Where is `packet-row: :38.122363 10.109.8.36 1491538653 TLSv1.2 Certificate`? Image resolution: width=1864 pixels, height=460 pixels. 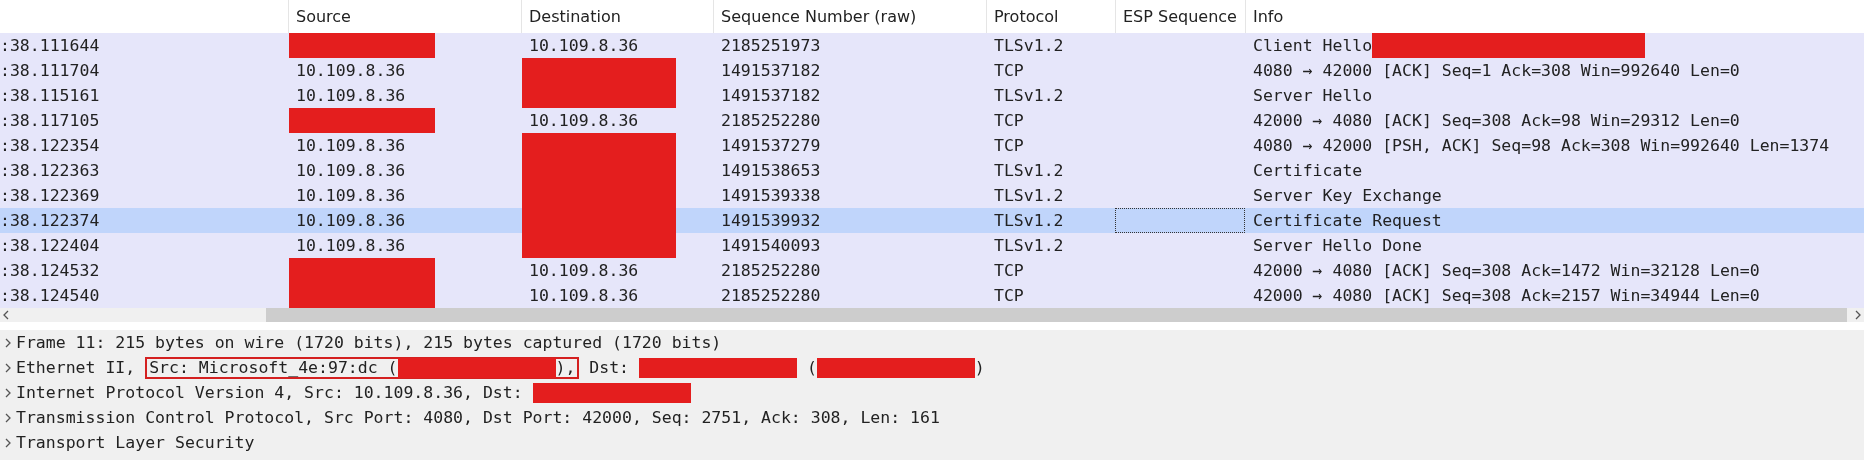 packet-row: :38.122363 10.109.8.36 1491538653 TLSv1.2 Certificate is located at coordinates (932, 170).